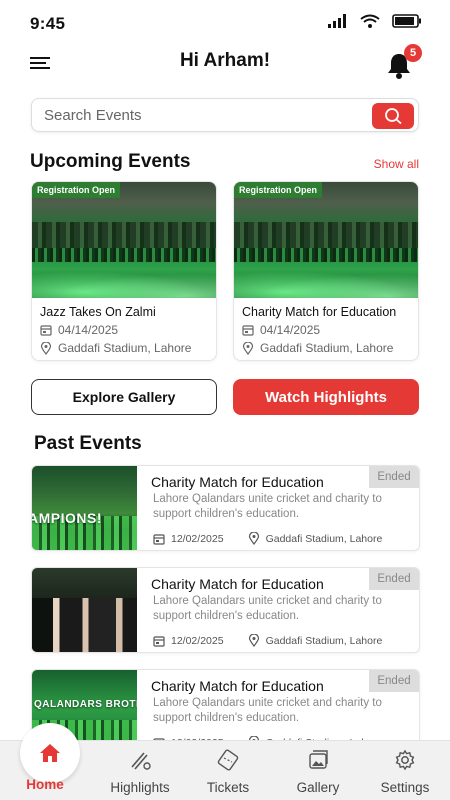  I want to click on nav-tickets: Tickets, so click(228, 772).